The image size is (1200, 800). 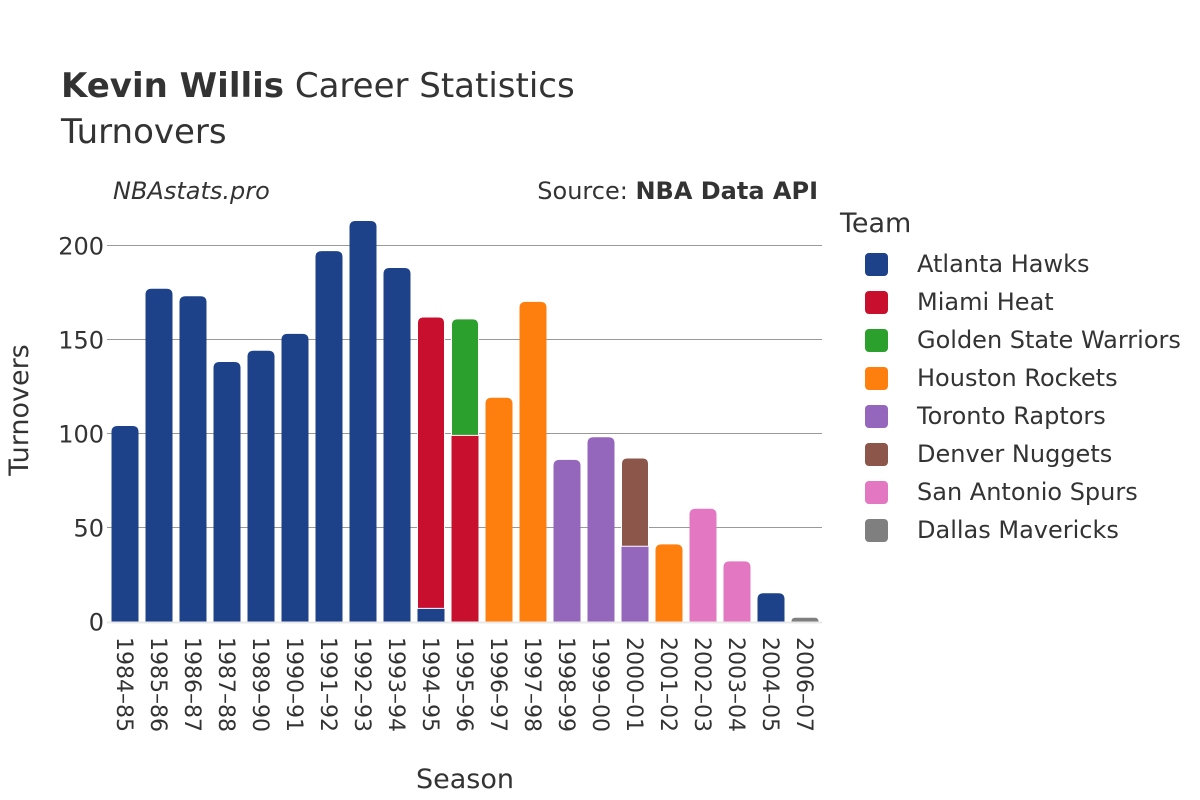 I want to click on legend-label: Toronto Raptors, so click(x=1011, y=416).